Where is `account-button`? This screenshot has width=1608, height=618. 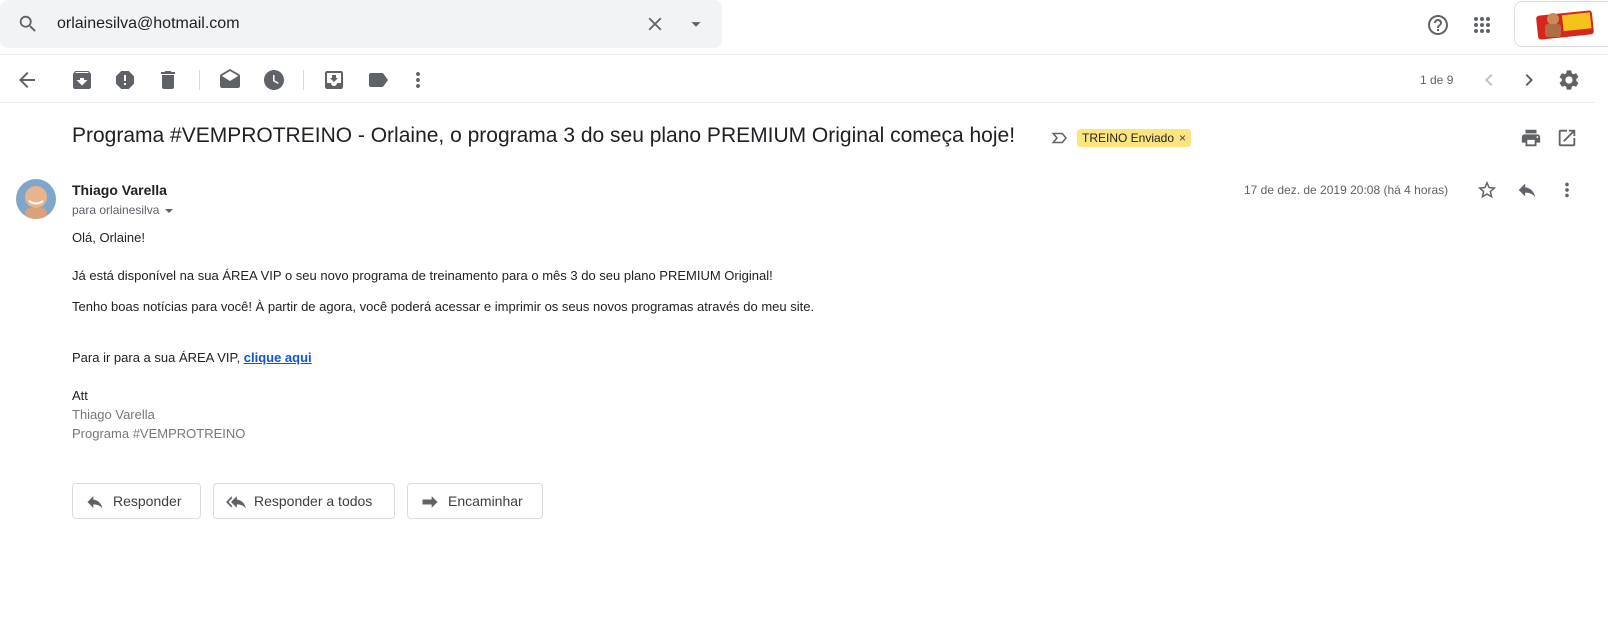 account-button is located at coordinates (1561, 24).